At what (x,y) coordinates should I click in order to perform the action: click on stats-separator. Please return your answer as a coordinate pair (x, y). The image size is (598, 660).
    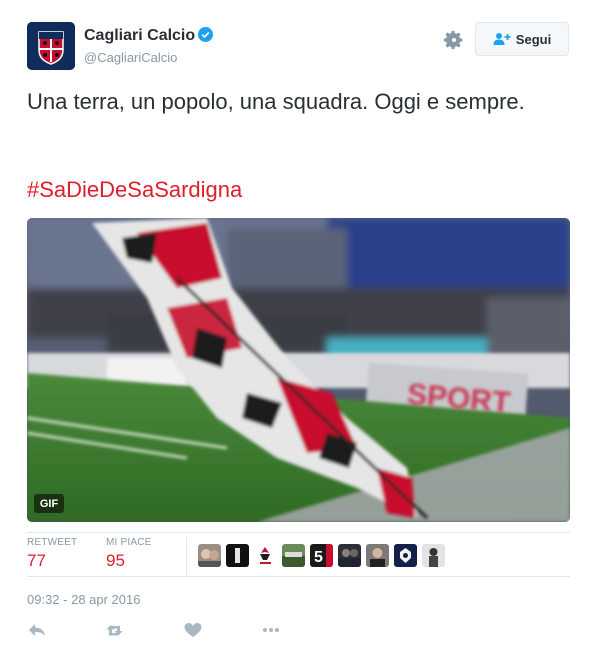
    Looking at the image, I should click on (186, 557).